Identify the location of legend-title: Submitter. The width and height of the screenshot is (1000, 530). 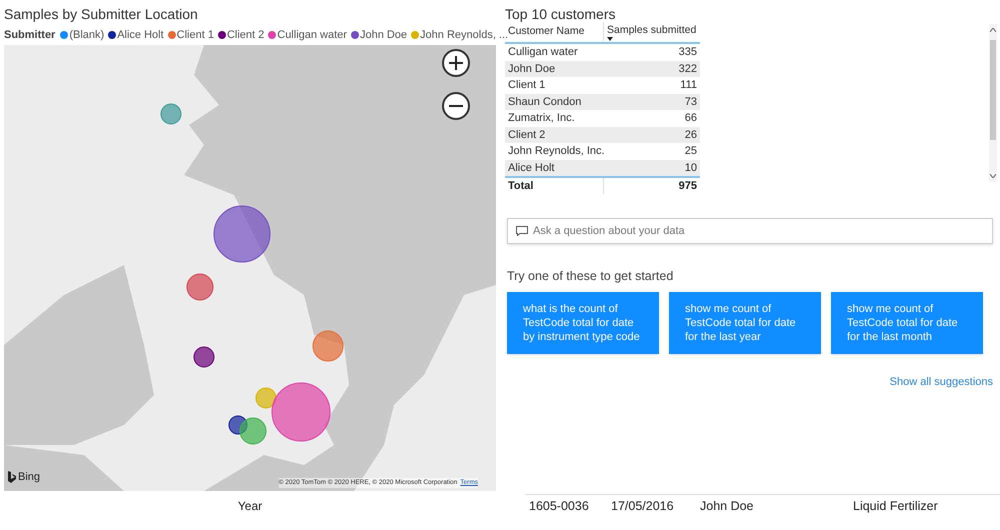
(30, 35).